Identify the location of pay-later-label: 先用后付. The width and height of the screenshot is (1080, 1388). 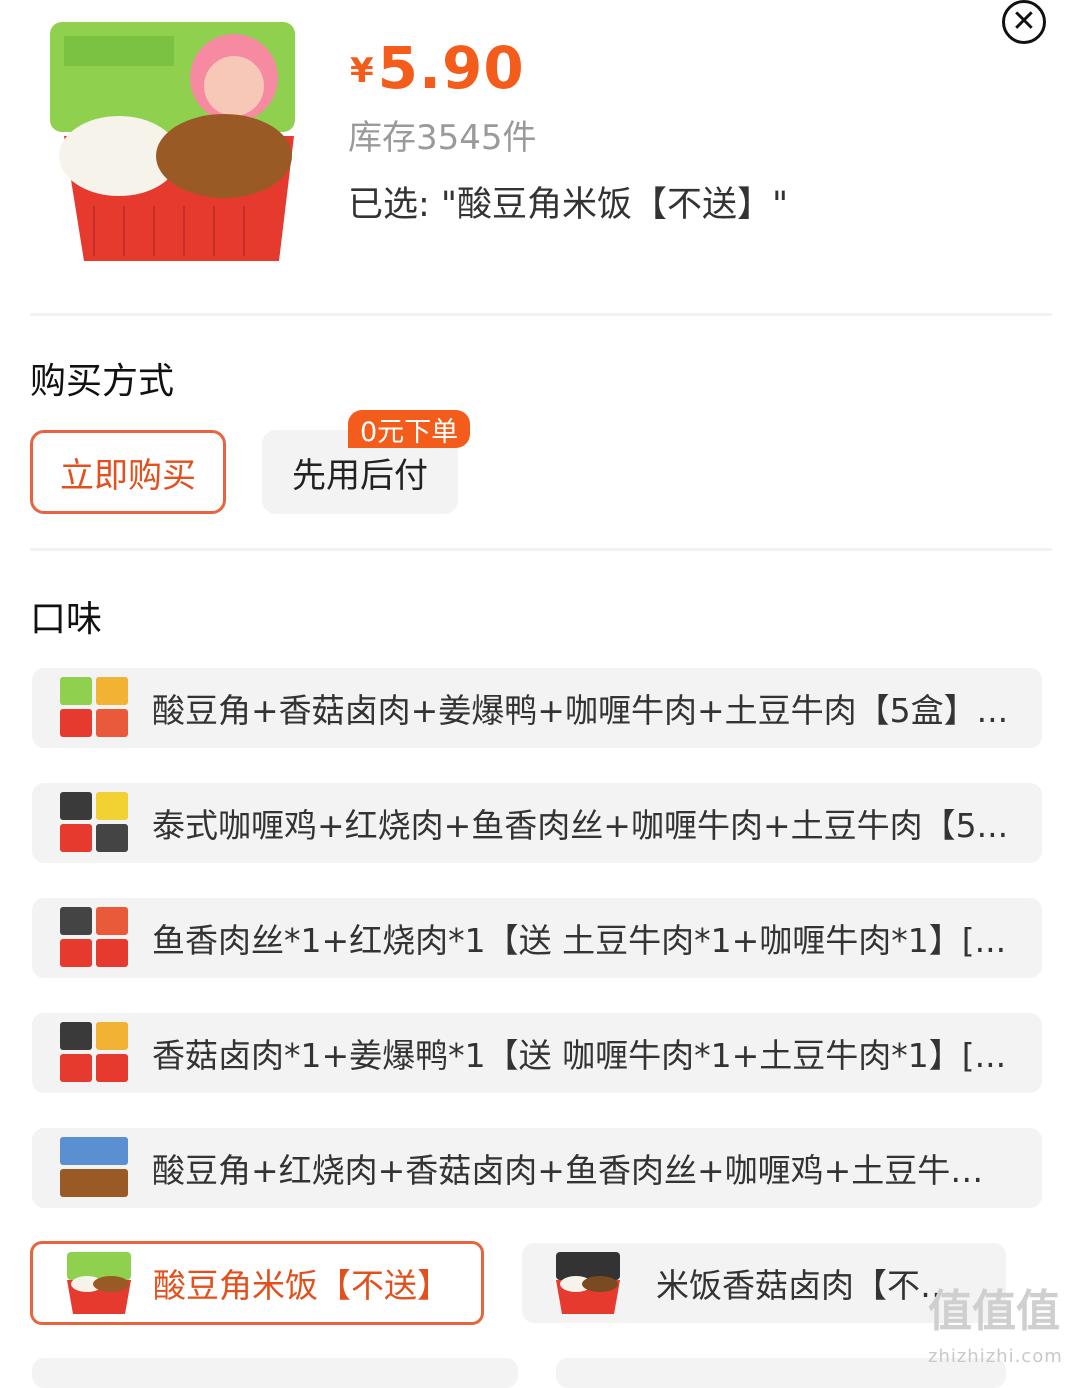
(360, 475).